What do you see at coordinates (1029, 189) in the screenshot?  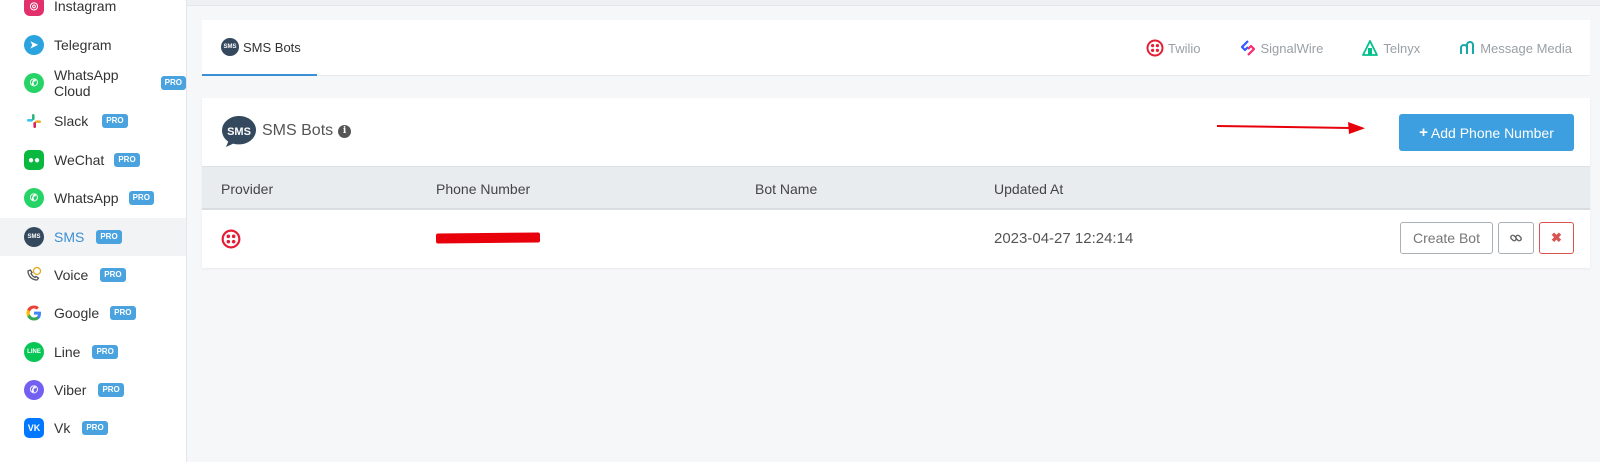 I see `column-header-updated-at: Updated At` at bounding box center [1029, 189].